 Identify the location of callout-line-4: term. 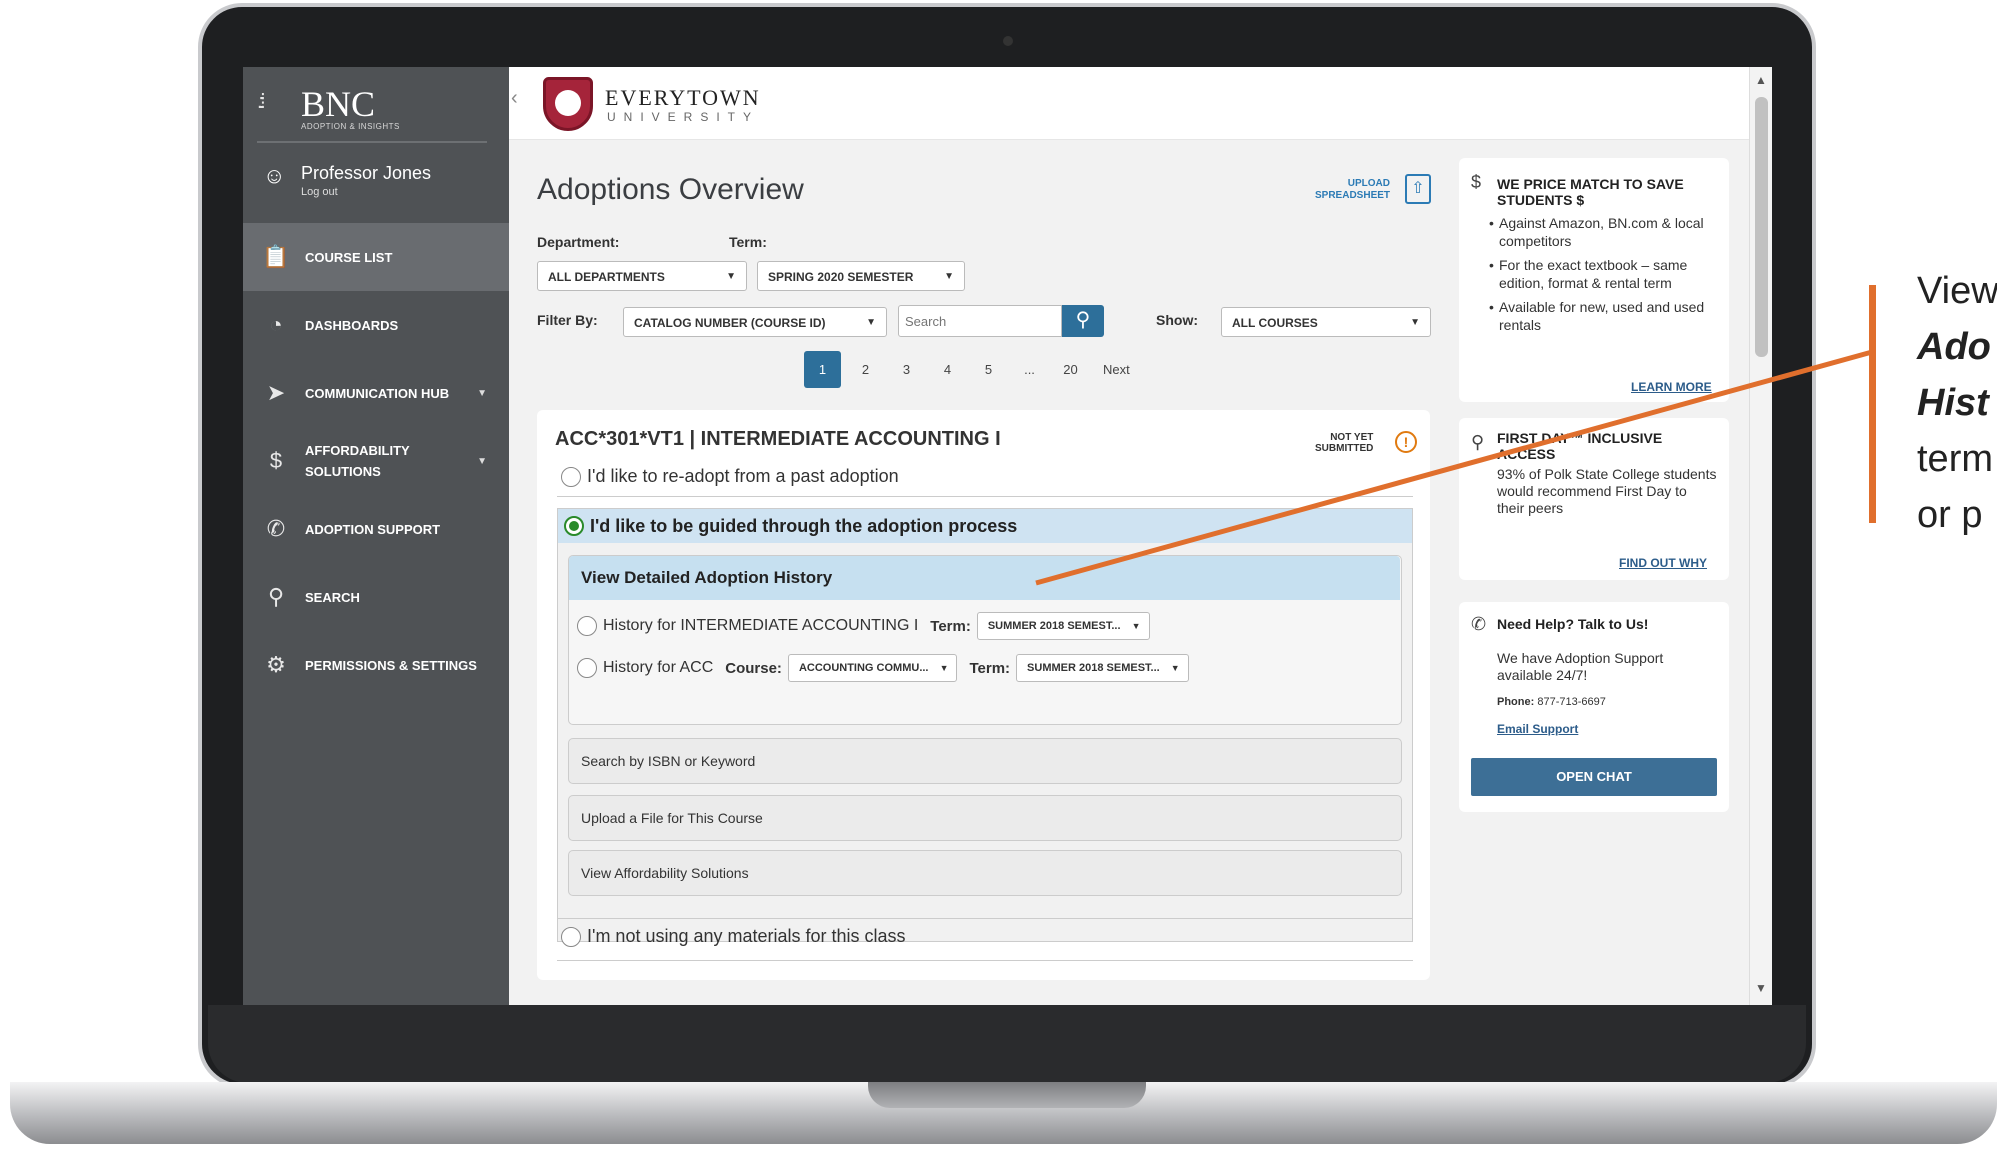
(1955, 459).